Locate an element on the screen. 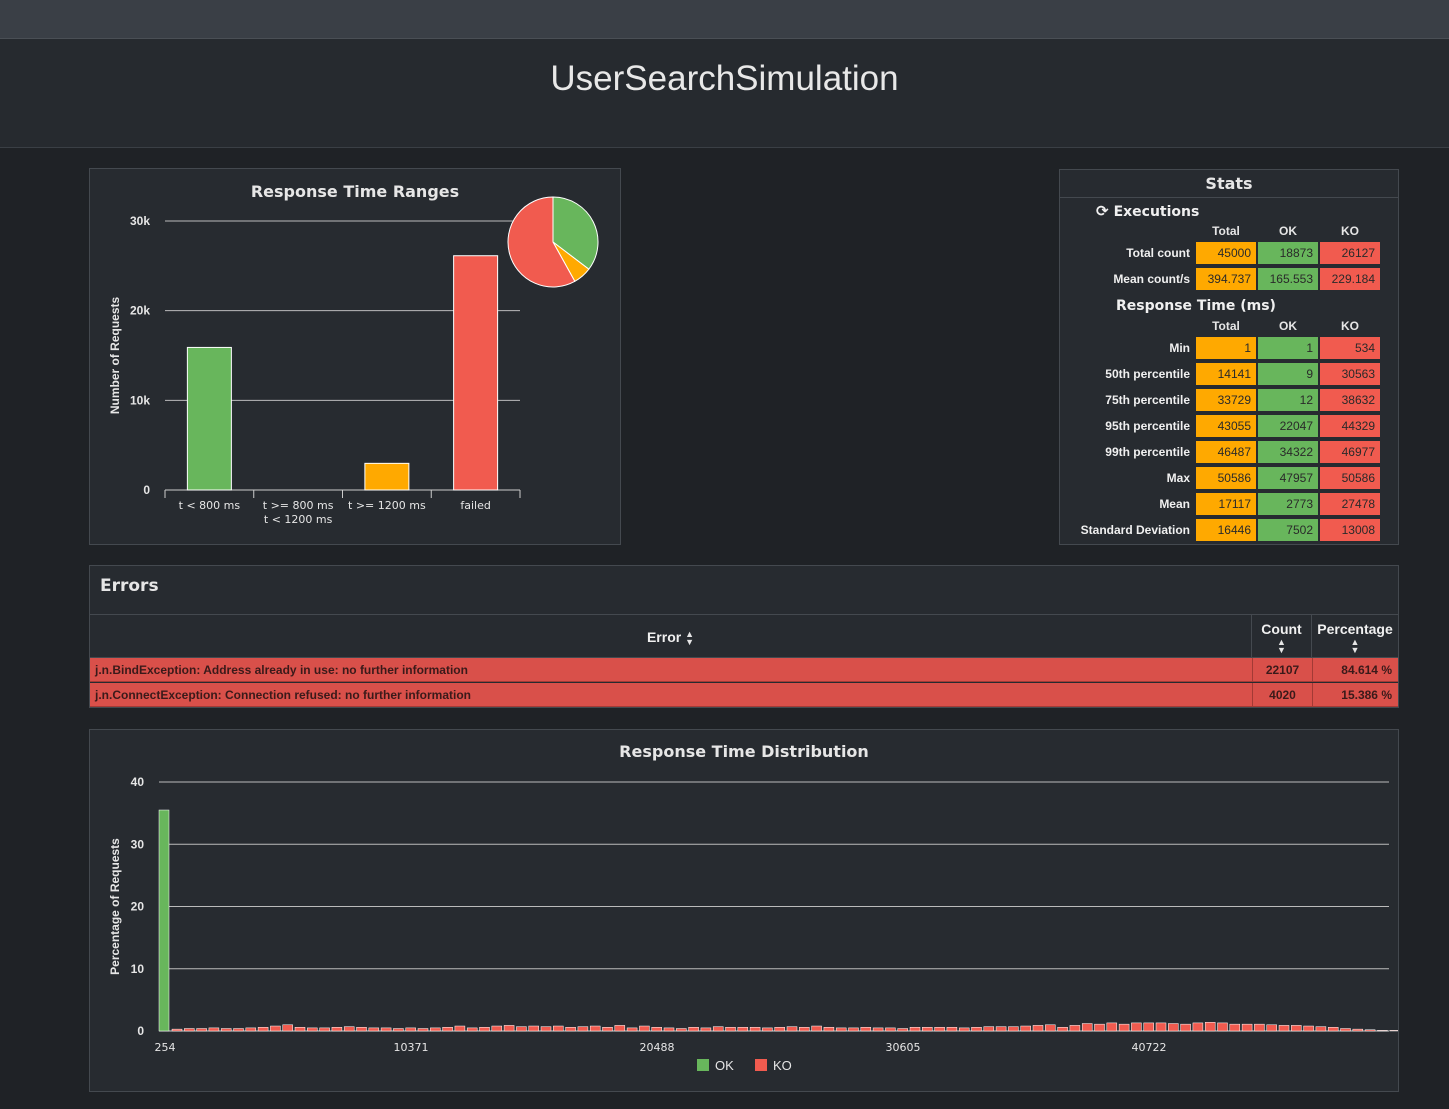 Image resolution: width=1449 pixels, height=1109 pixels. error-count: 4020 is located at coordinates (1282, 695).